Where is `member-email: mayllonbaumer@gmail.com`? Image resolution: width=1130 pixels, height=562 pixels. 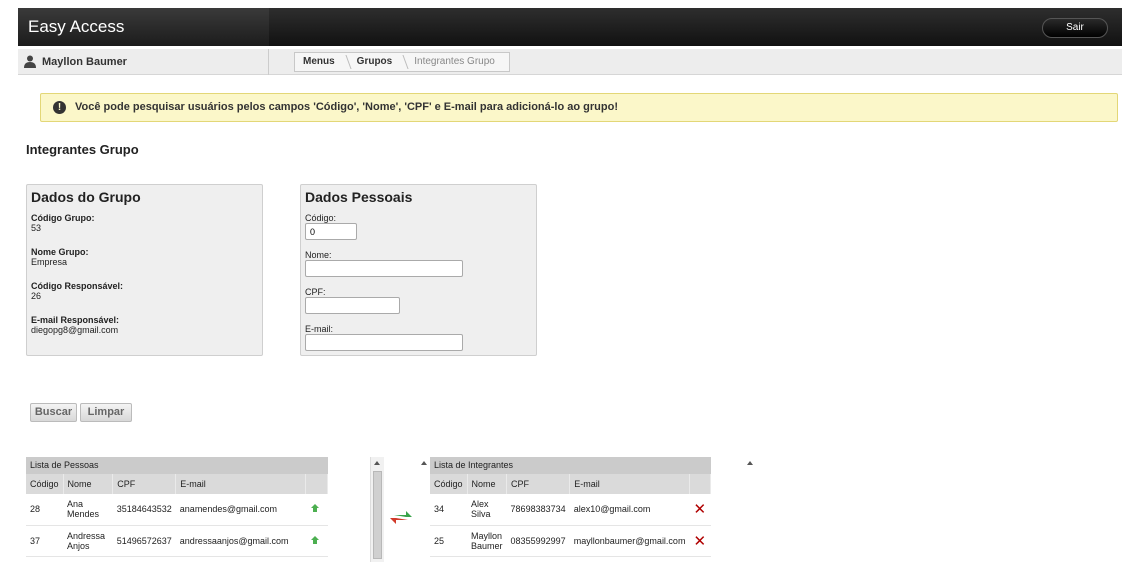
member-email: mayllonbaumer@gmail.com is located at coordinates (629, 541).